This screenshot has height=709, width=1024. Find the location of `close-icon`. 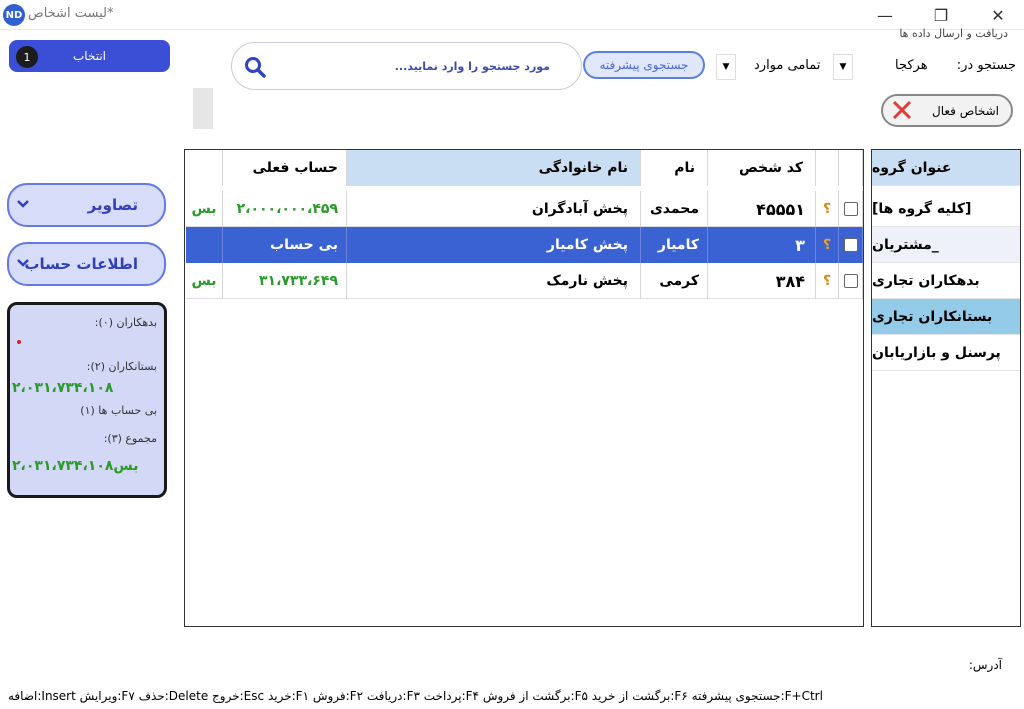

close-icon is located at coordinates (902, 110).